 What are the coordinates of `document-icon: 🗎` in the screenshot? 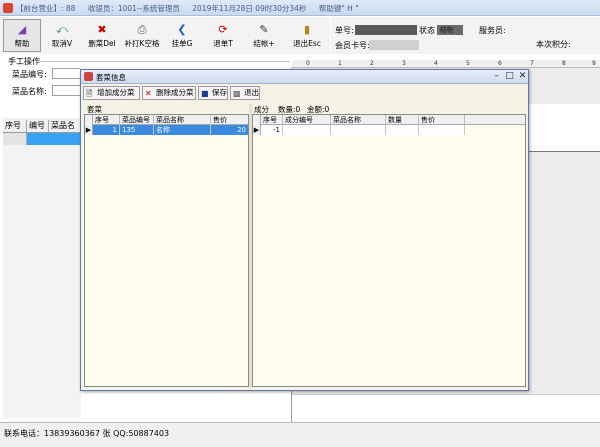 It's located at (89, 93).